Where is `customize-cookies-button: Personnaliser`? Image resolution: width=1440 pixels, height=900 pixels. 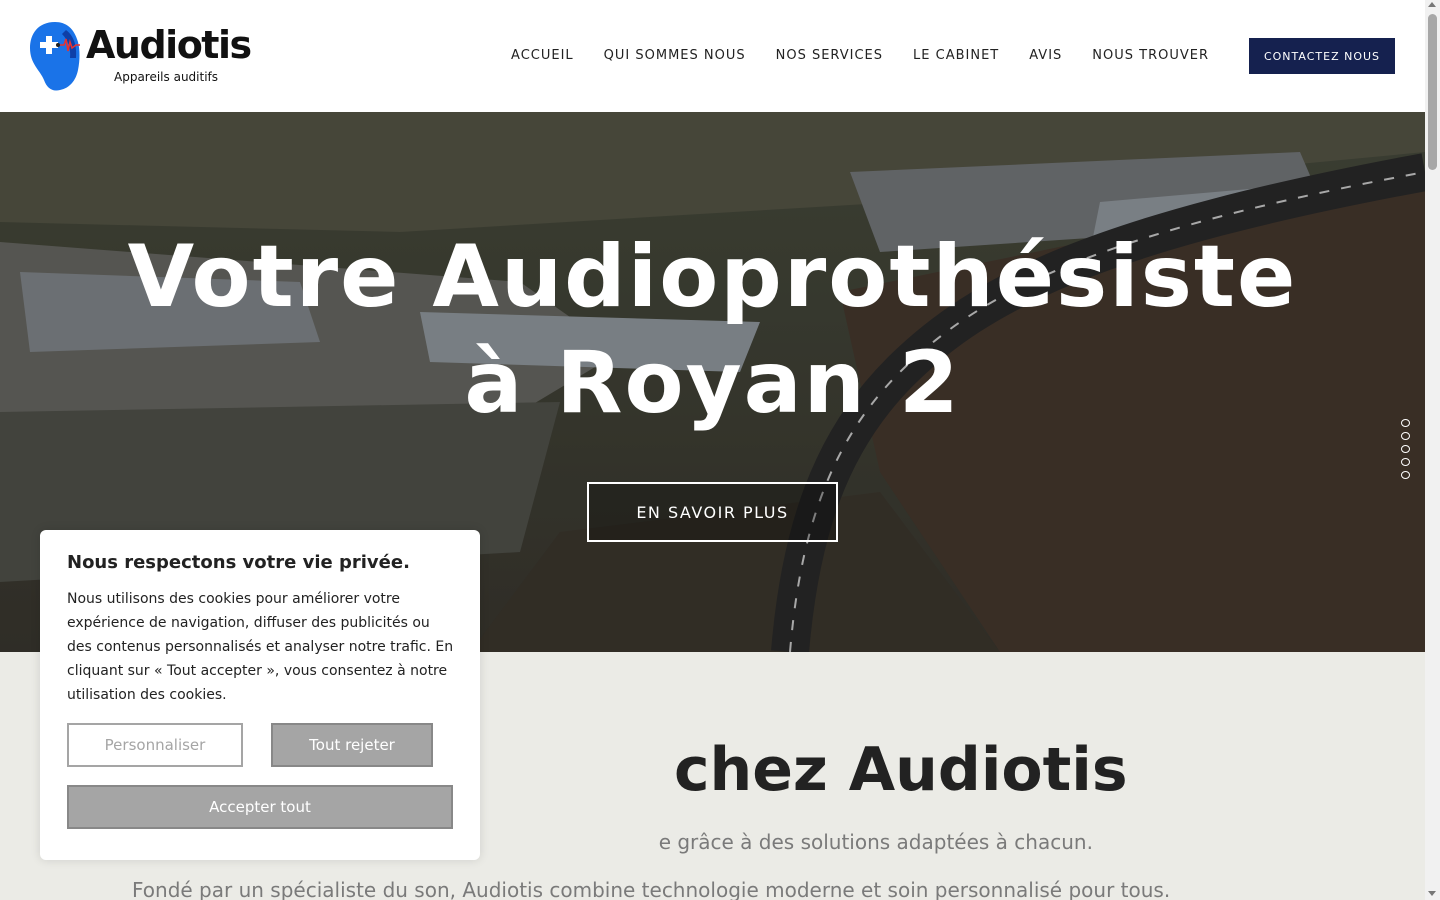
customize-cookies-button: Personnaliser is located at coordinates (155, 745).